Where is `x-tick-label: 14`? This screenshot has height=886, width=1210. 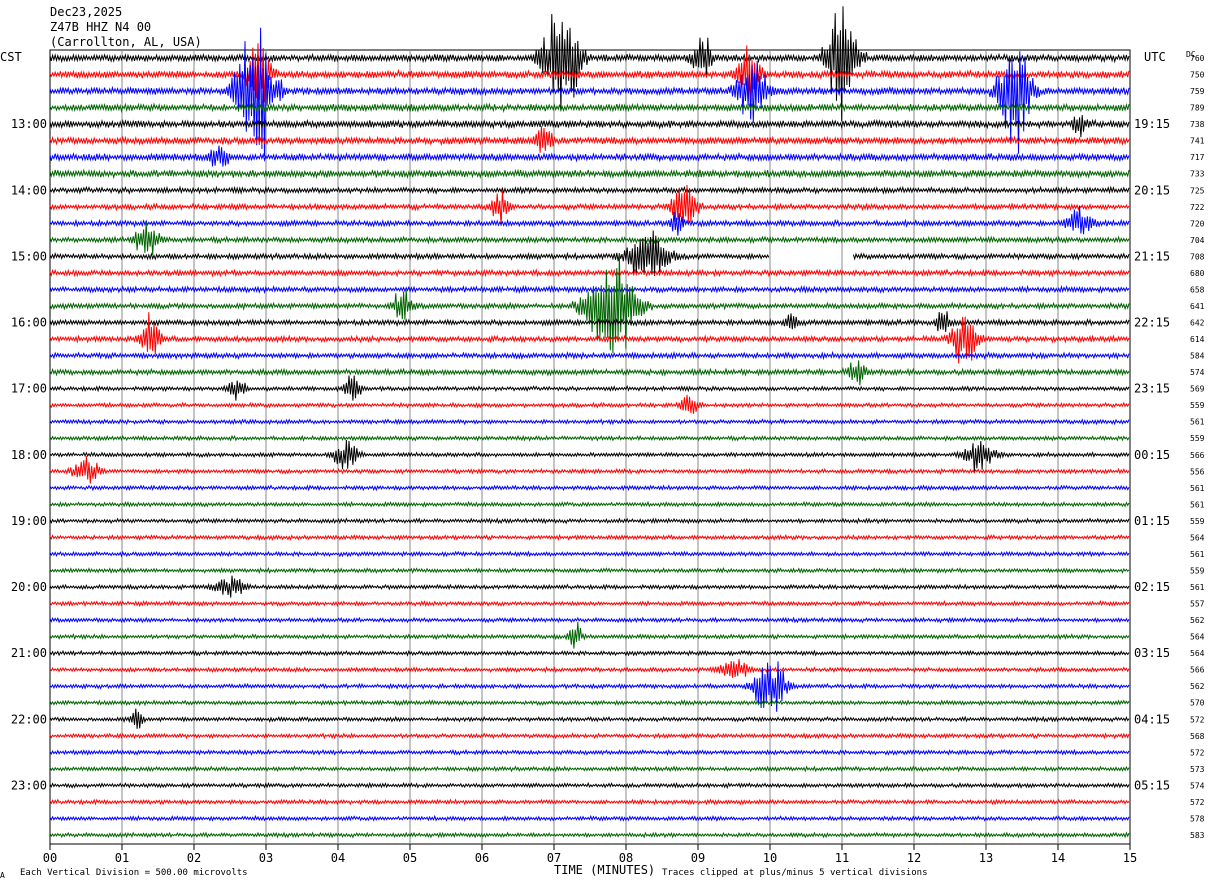 x-tick-label: 14 is located at coordinates (1058, 858).